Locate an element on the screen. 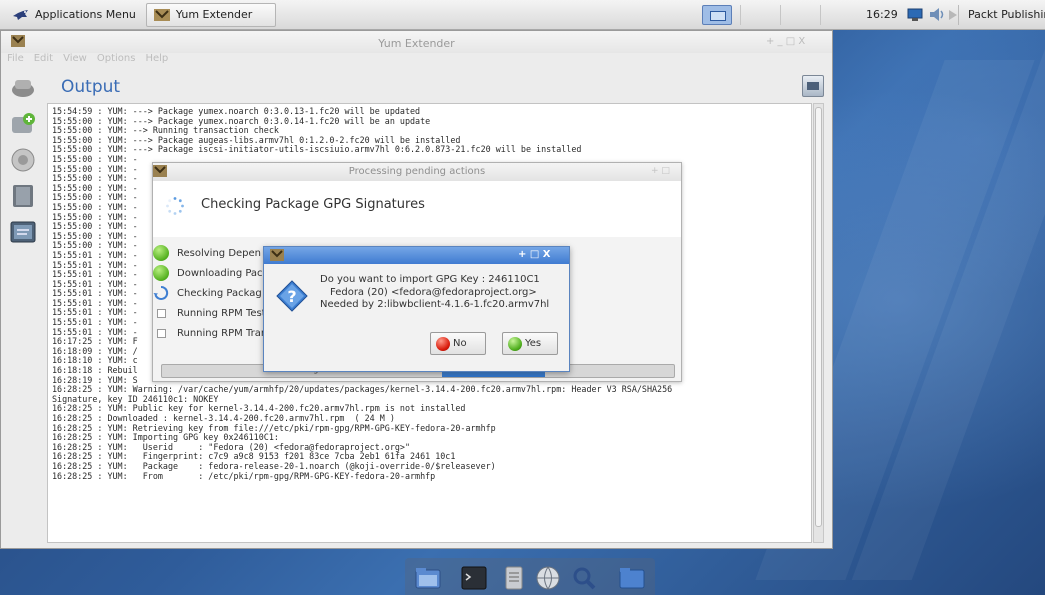 The height and width of the screenshot is (595, 1045). gpg-dialog-titlebar: + □ X is located at coordinates (416, 255).